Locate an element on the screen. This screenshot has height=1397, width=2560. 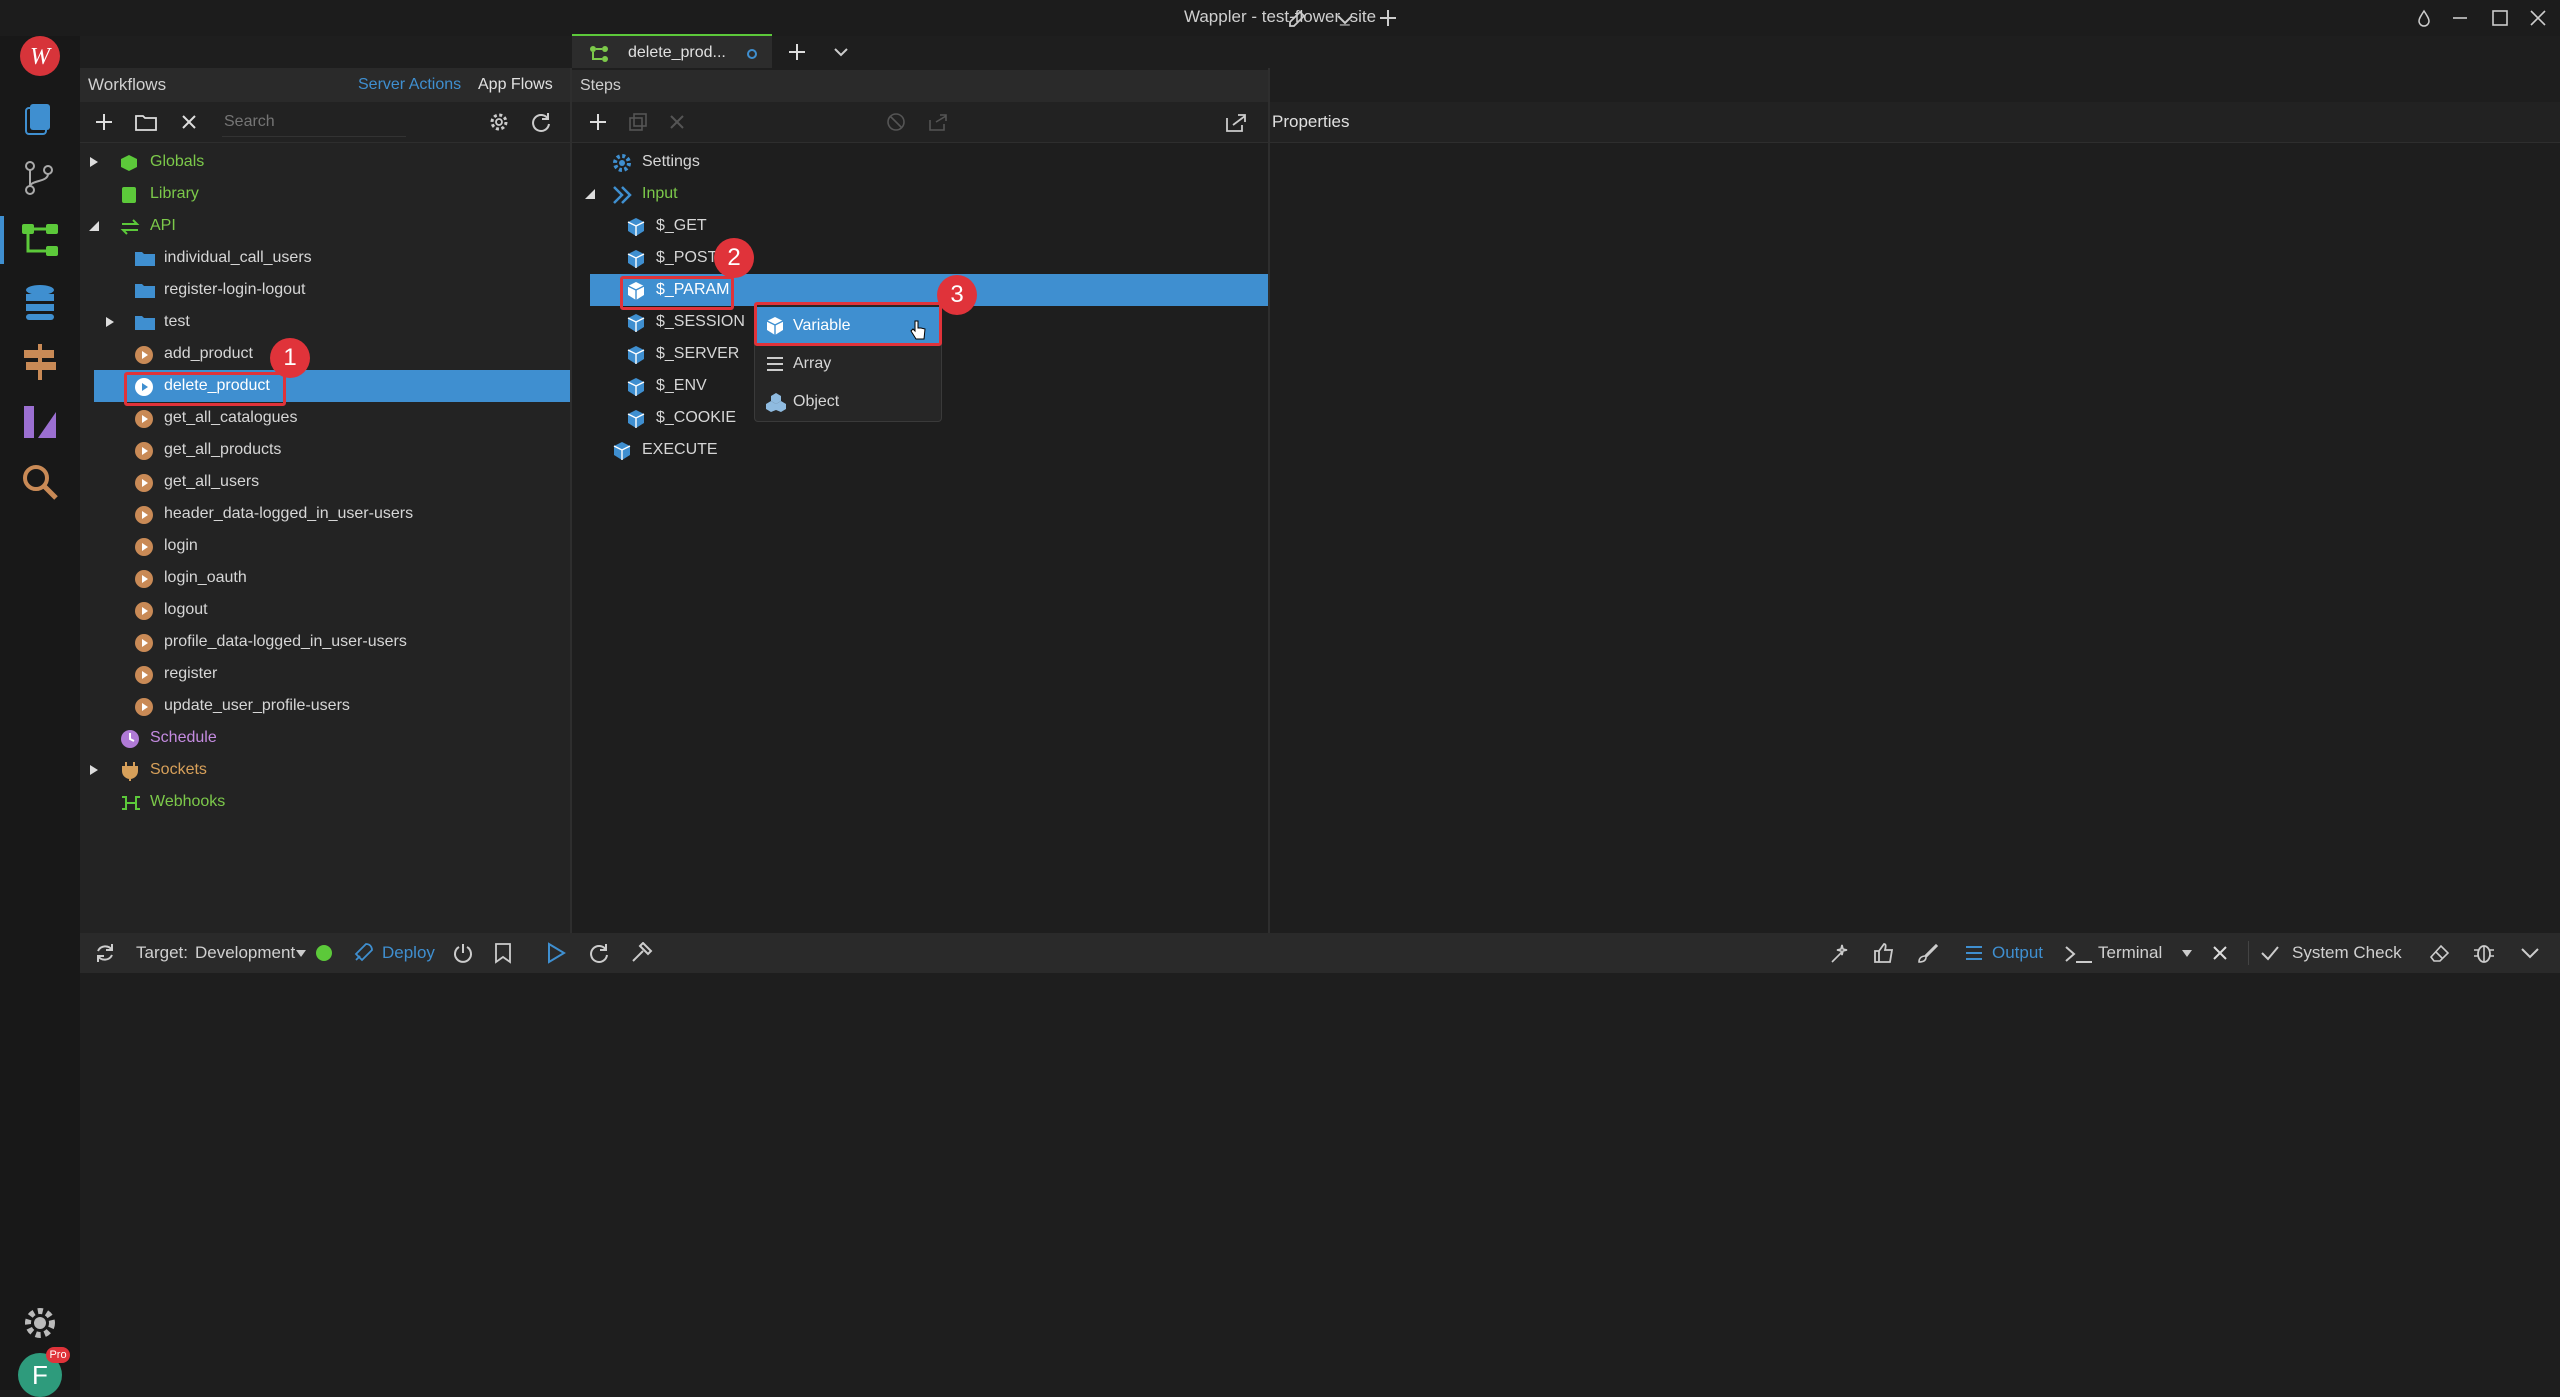
copy-icon is located at coordinates (638, 122).